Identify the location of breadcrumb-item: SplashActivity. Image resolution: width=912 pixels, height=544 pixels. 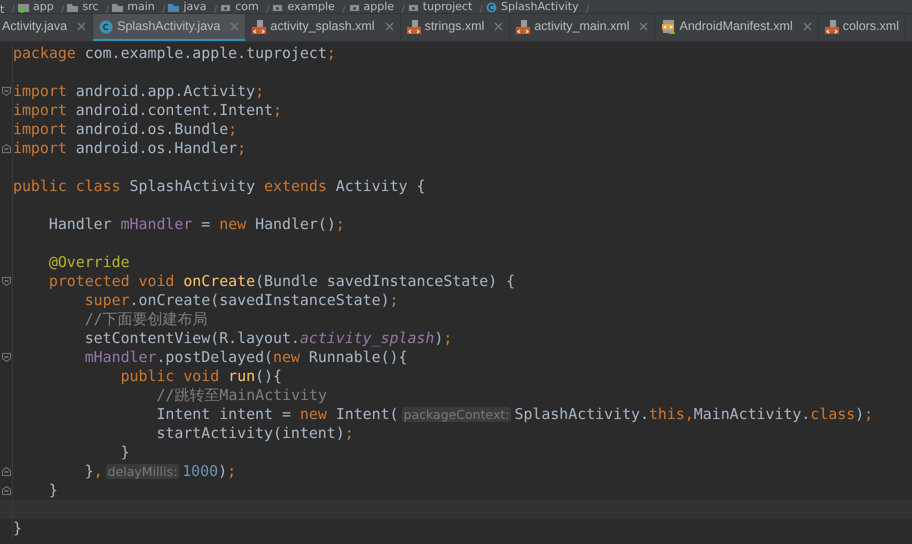
(539, 6).